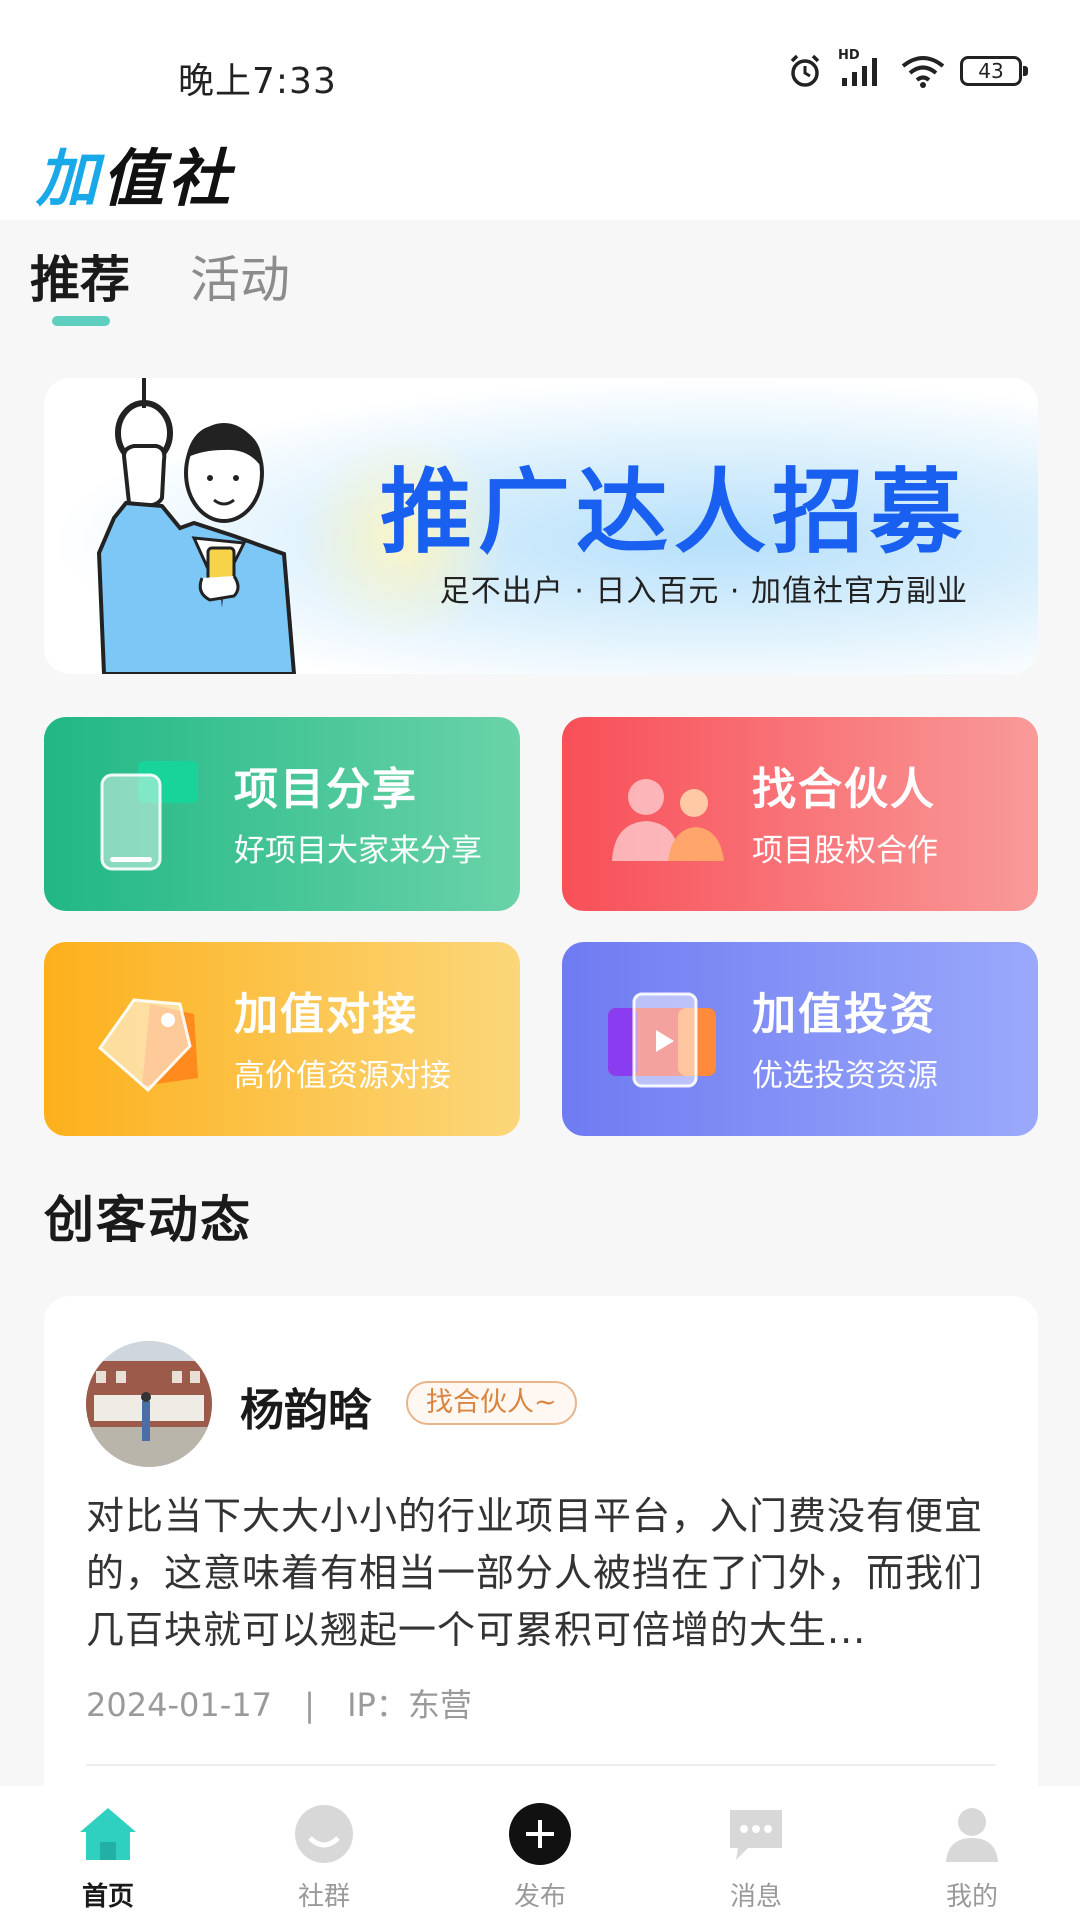  I want to click on feature-title: 项目分享, so click(326, 789).